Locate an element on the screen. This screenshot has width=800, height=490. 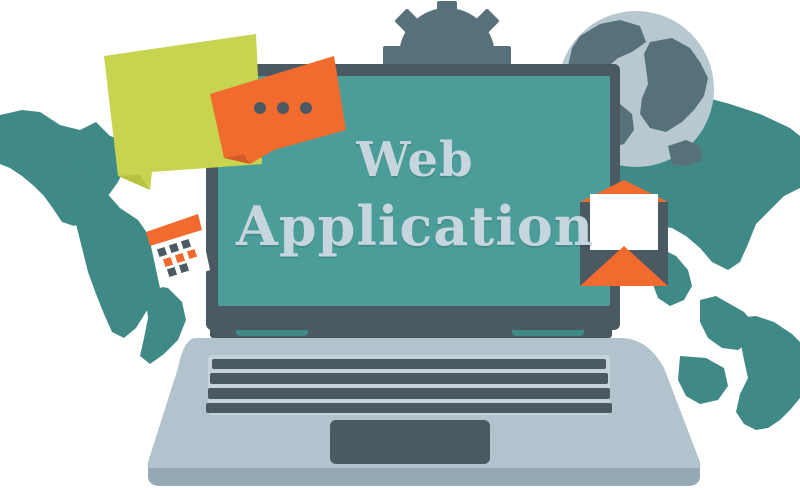
trackpad is located at coordinates (410, 442).